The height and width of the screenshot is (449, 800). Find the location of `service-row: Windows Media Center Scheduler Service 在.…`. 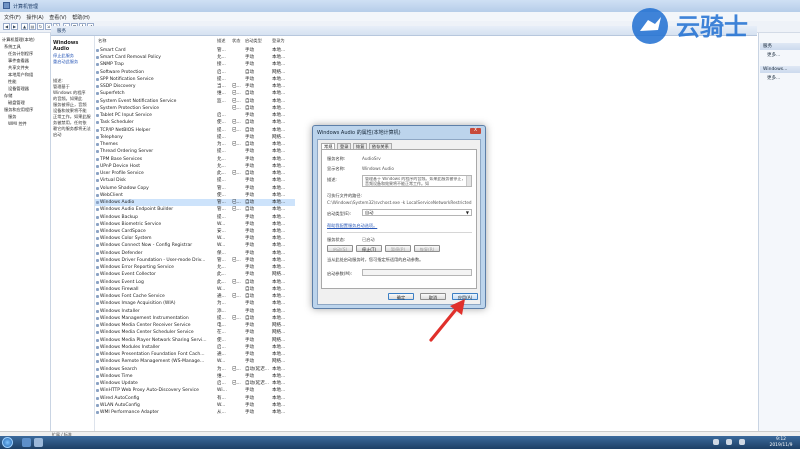

service-row: Windows Media Center Scheduler Service 在.… is located at coordinates (195, 332).